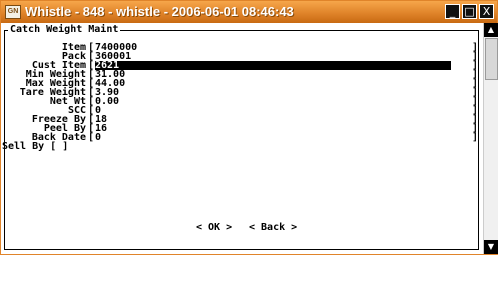 This screenshot has height=287, width=500. Describe the element at coordinates (469, 11) in the screenshot. I see `maximize-button: □` at that location.